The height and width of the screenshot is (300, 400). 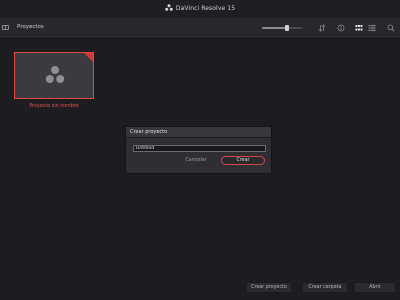 I want to click on new-folder-button: Crear carpeta, so click(x=325, y=287).